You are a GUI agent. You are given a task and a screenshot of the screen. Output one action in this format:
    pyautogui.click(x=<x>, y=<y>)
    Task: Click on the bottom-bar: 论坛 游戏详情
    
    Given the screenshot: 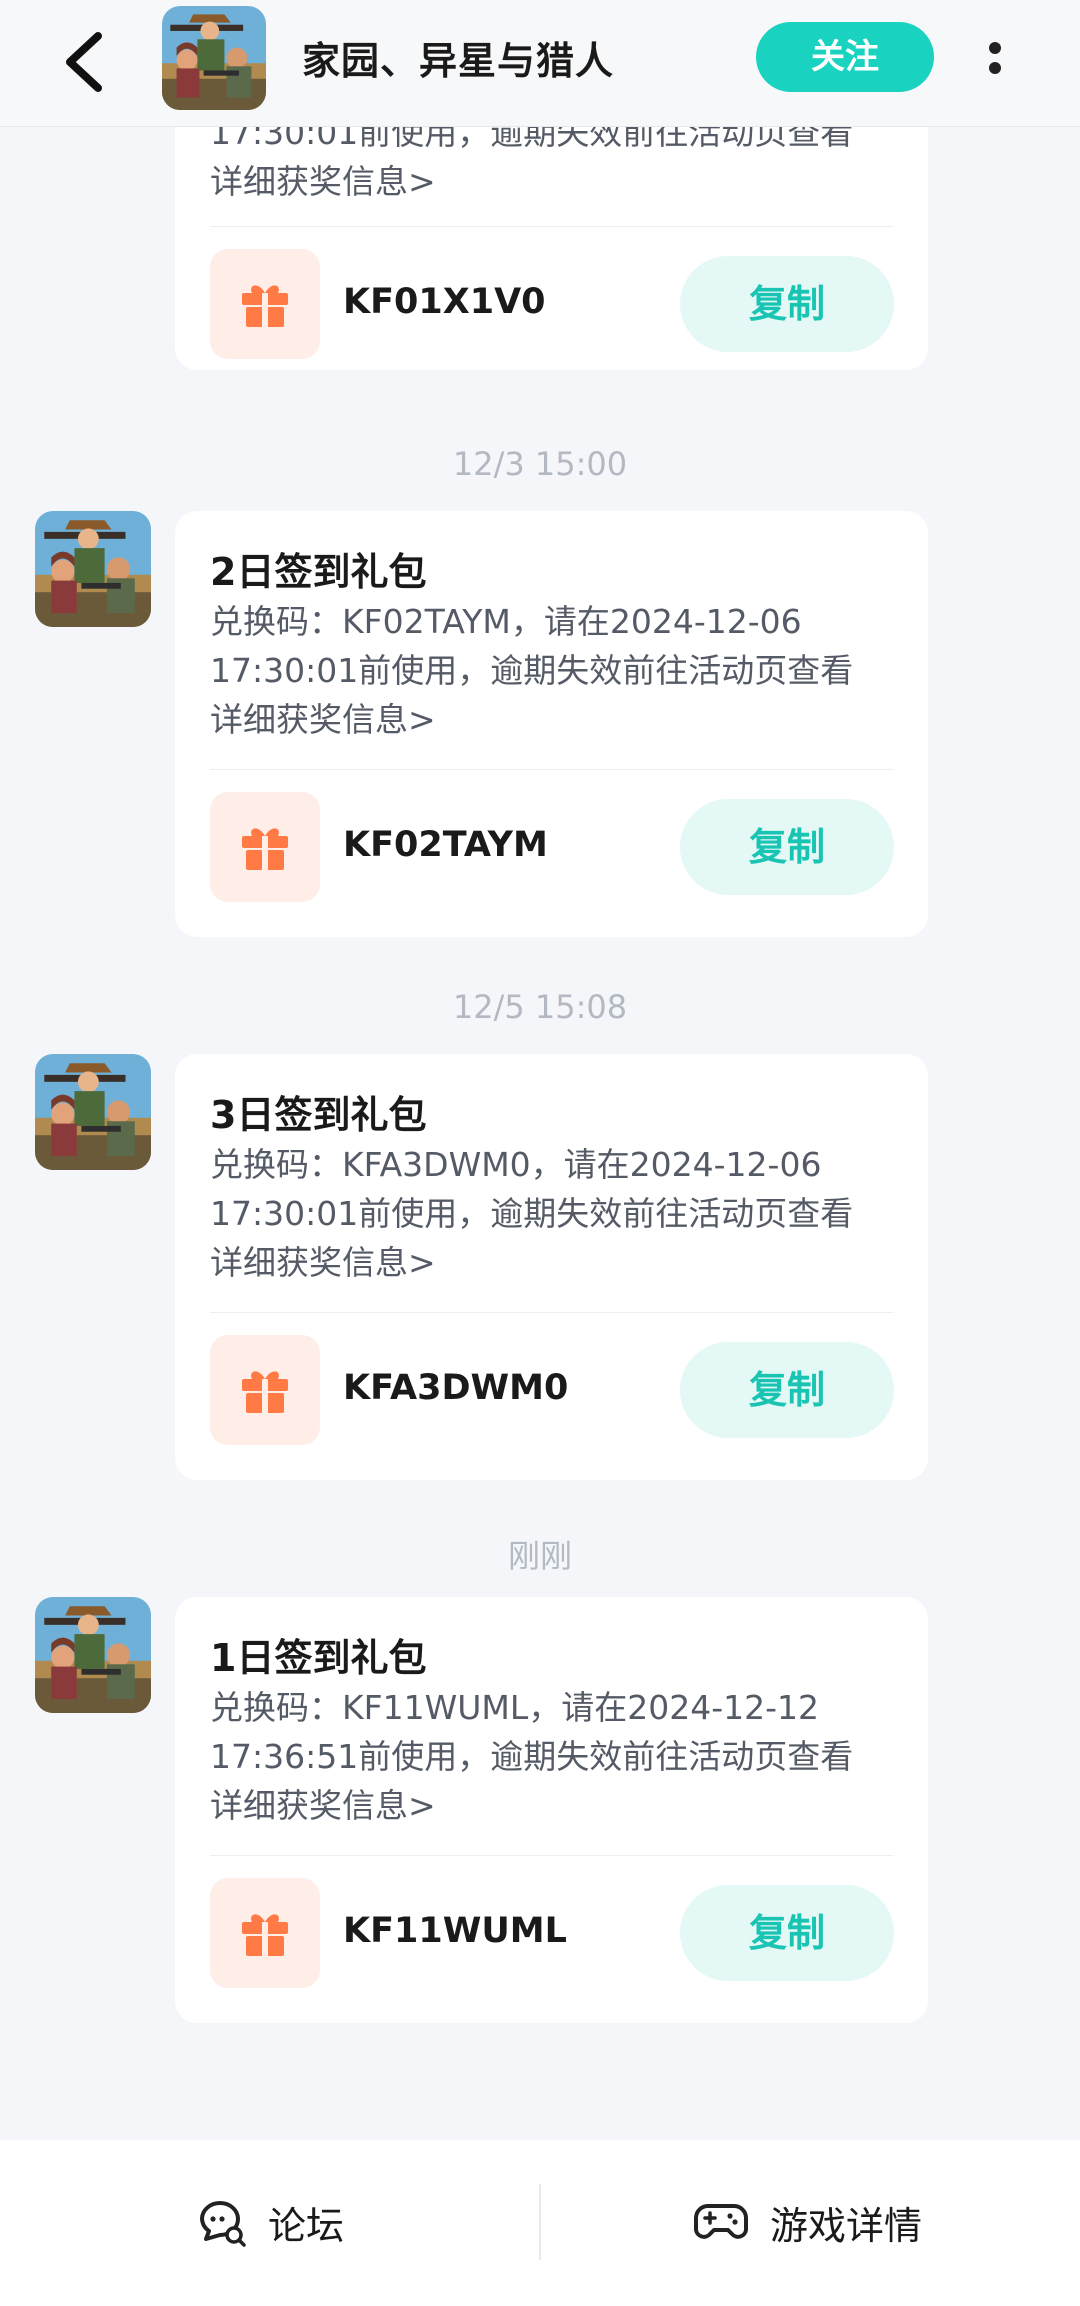 What is the action you would take?
    pyautogui.click(x=540, y=2223)
    